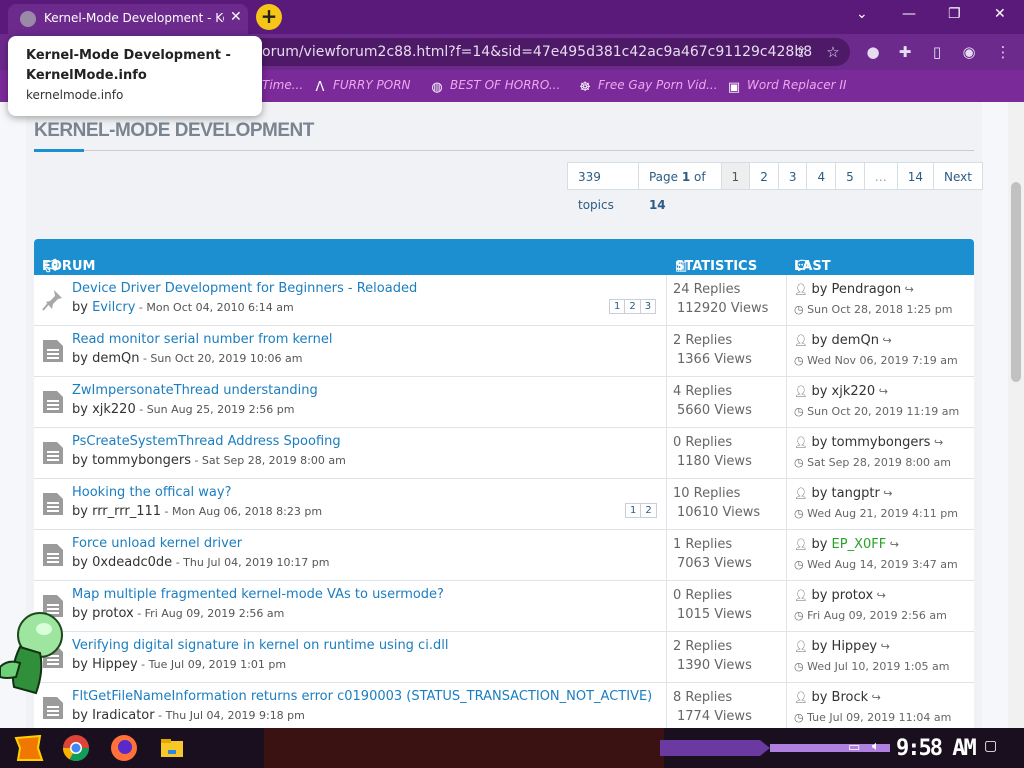 The width and height of the screenshot is (1024, 768). I want to click on minimize-icon: —, so click(909, 14).